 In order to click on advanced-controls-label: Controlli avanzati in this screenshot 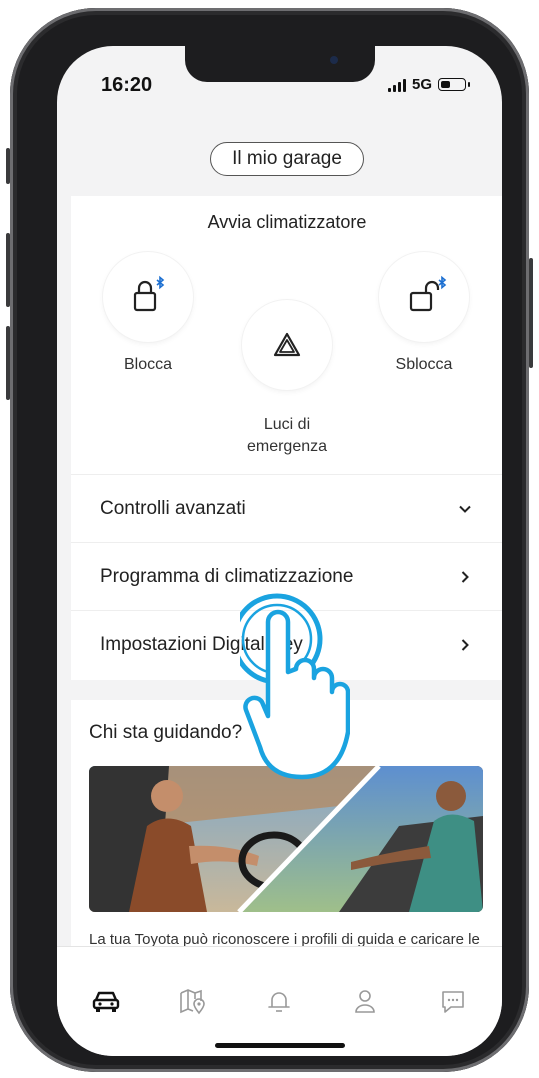, I will do `click(173, 508)`.